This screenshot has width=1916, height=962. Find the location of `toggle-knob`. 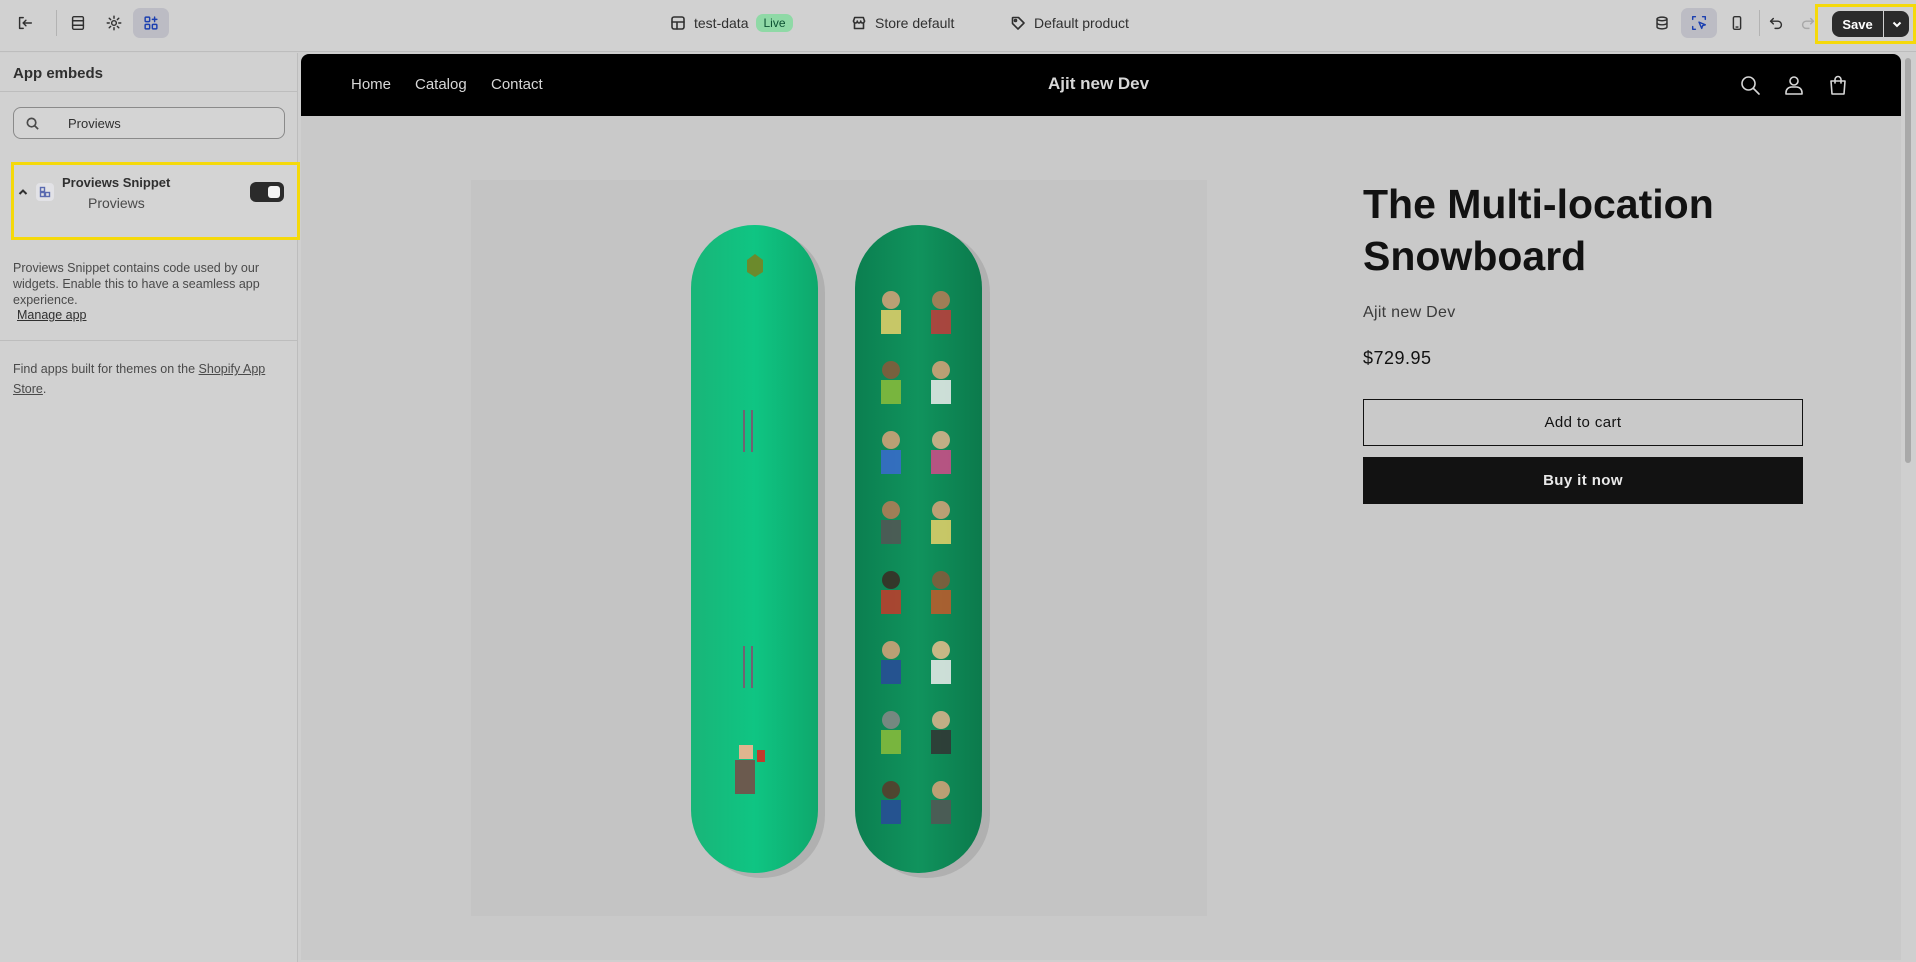

toggle-knob is located at coordinates (274, 192).